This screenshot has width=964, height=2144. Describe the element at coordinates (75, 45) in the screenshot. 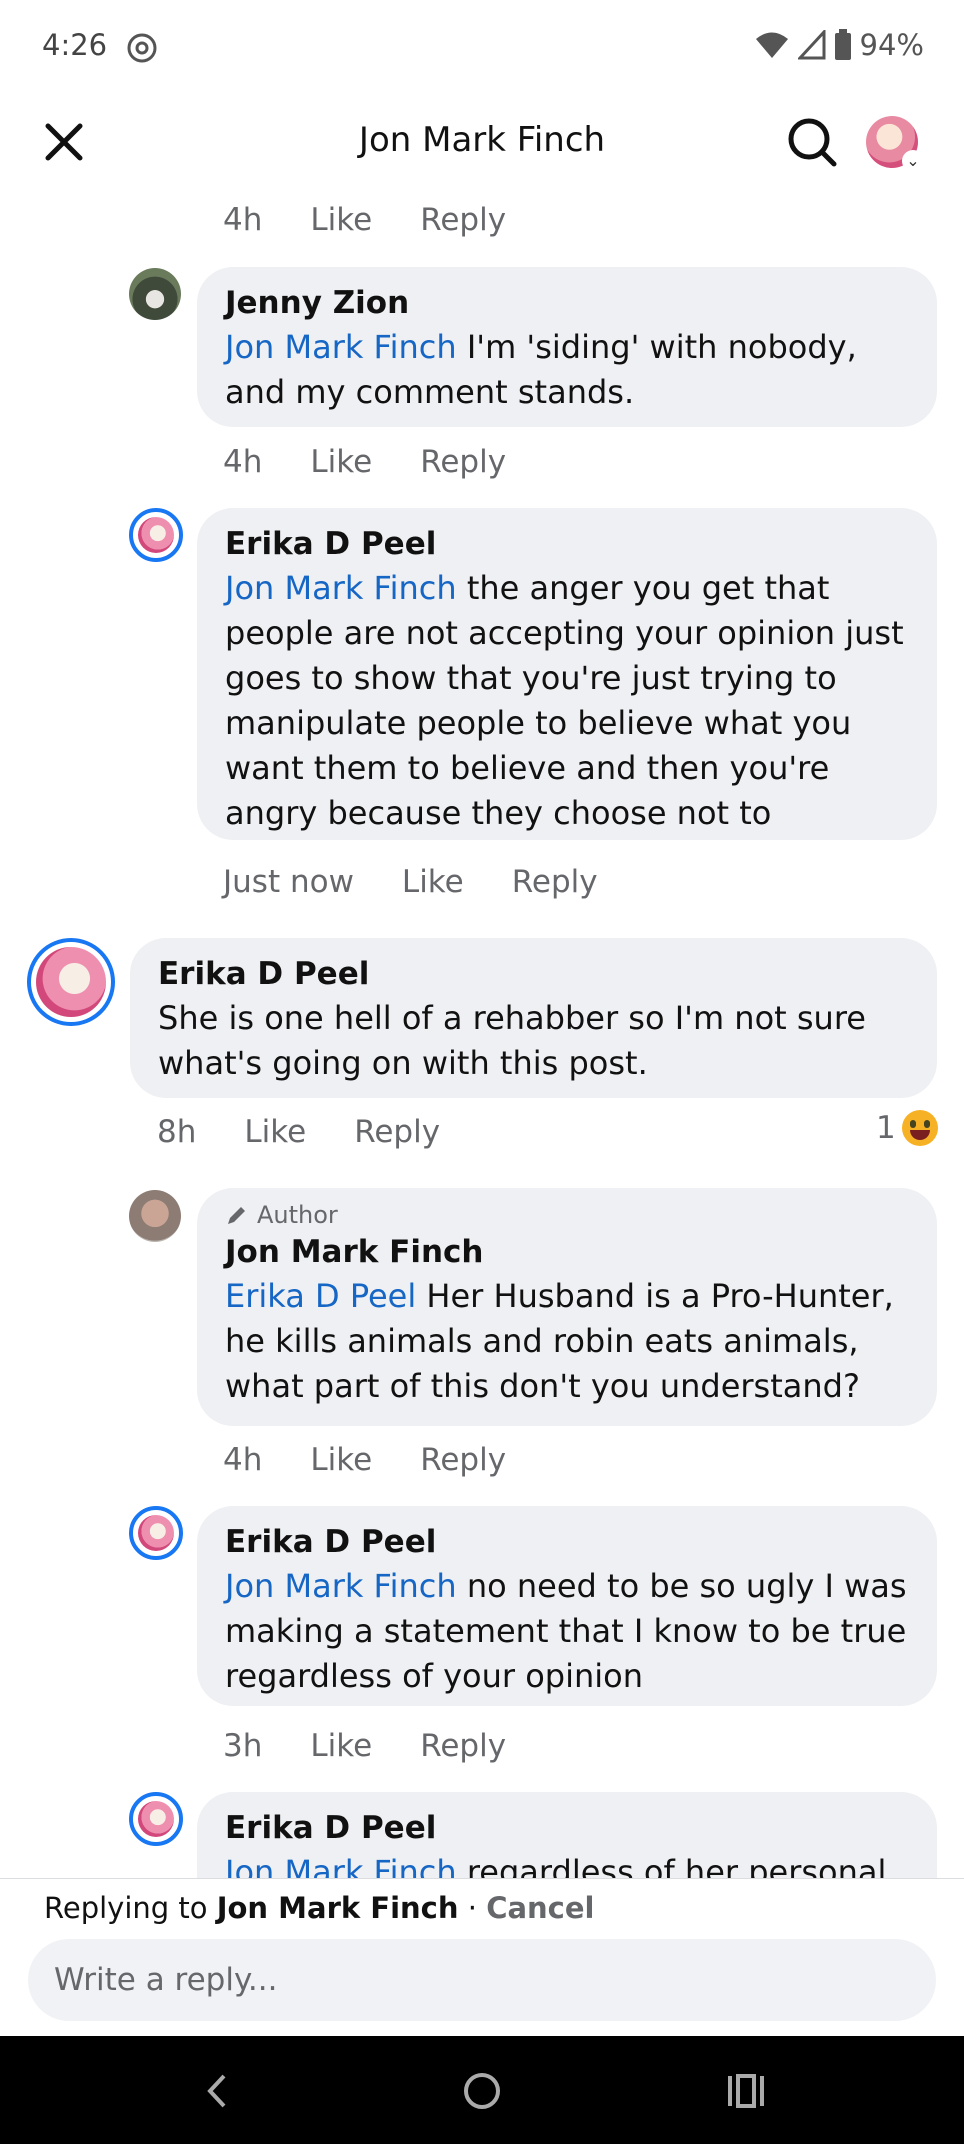

I see `clock: 4:26` at that location.